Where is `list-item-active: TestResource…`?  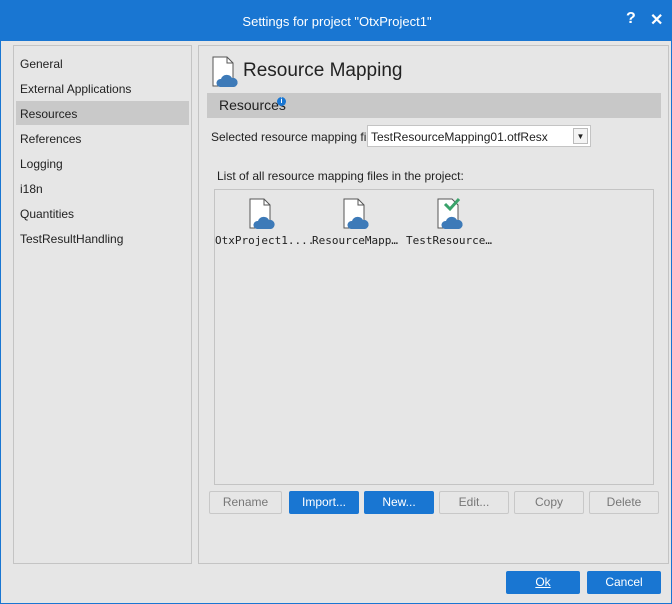 list-item-active: TestResource… is located at coordinates (449, 222).